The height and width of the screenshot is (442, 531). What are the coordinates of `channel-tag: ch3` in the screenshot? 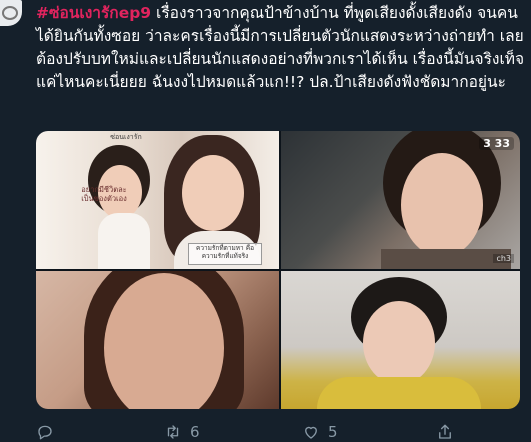 It's located at (503, 258).